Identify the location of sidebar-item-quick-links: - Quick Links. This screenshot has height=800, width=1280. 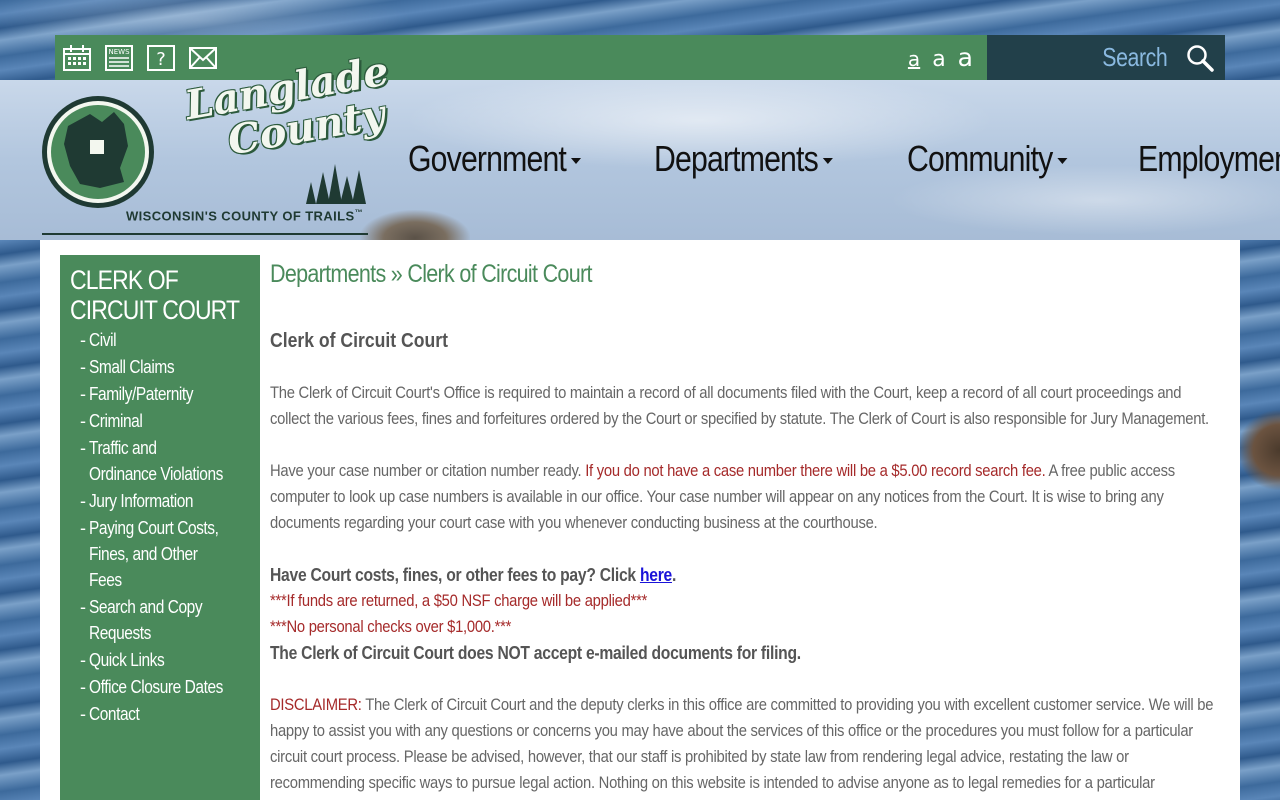
(165, 660).